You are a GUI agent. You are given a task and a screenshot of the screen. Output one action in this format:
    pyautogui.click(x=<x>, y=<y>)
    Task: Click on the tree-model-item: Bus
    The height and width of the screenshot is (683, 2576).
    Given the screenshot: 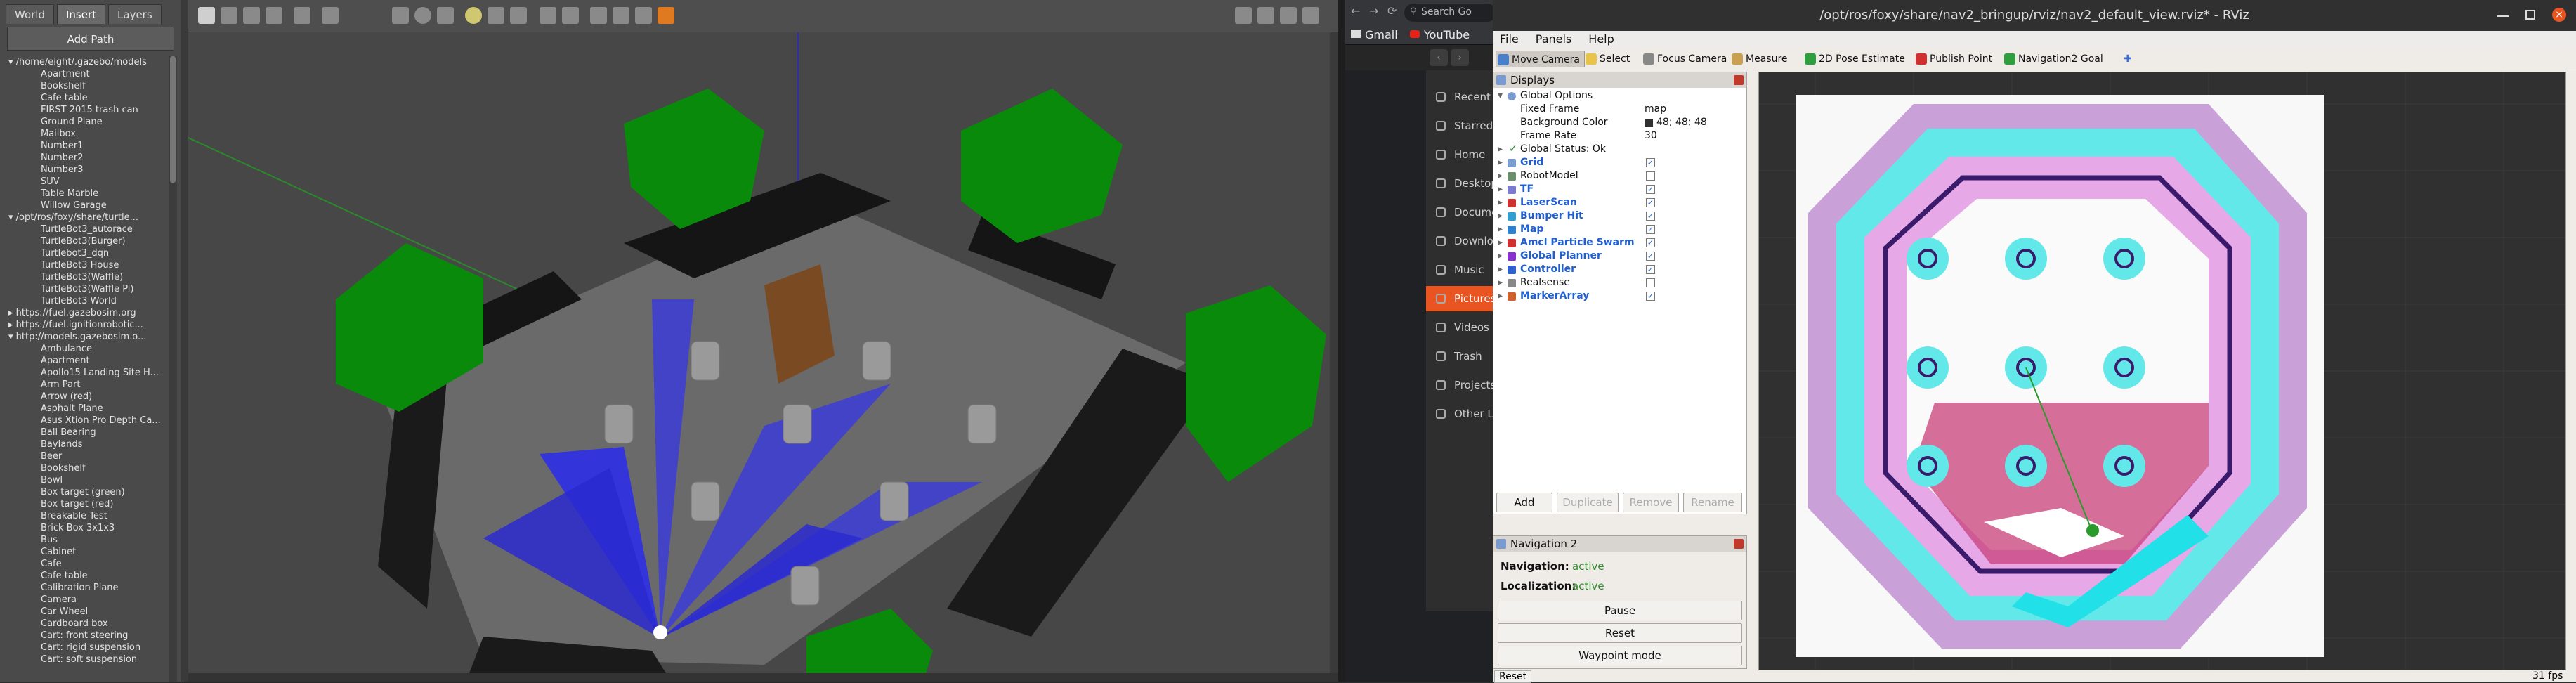 What is the action you would take?
    pyautogui.click(x=91, y=540)
    